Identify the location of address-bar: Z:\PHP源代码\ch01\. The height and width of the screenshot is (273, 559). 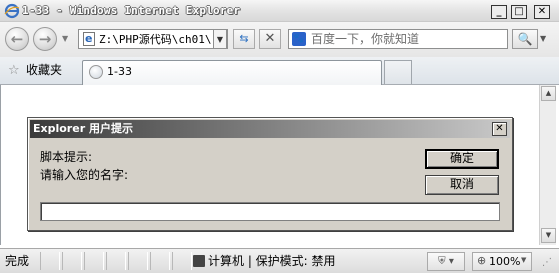
(153, 39).